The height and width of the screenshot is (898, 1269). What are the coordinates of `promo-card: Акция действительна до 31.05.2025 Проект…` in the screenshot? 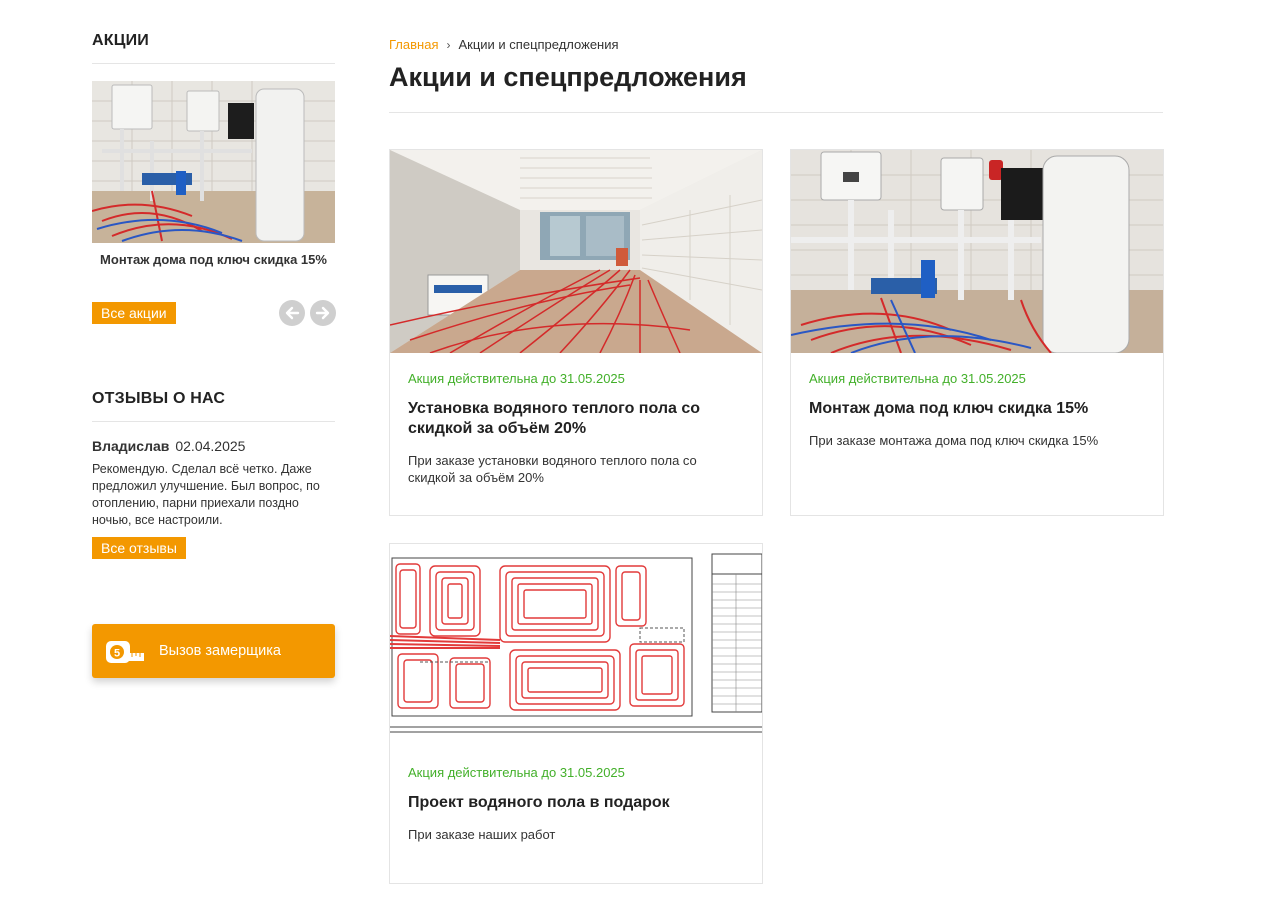 It's located at (576, 713).